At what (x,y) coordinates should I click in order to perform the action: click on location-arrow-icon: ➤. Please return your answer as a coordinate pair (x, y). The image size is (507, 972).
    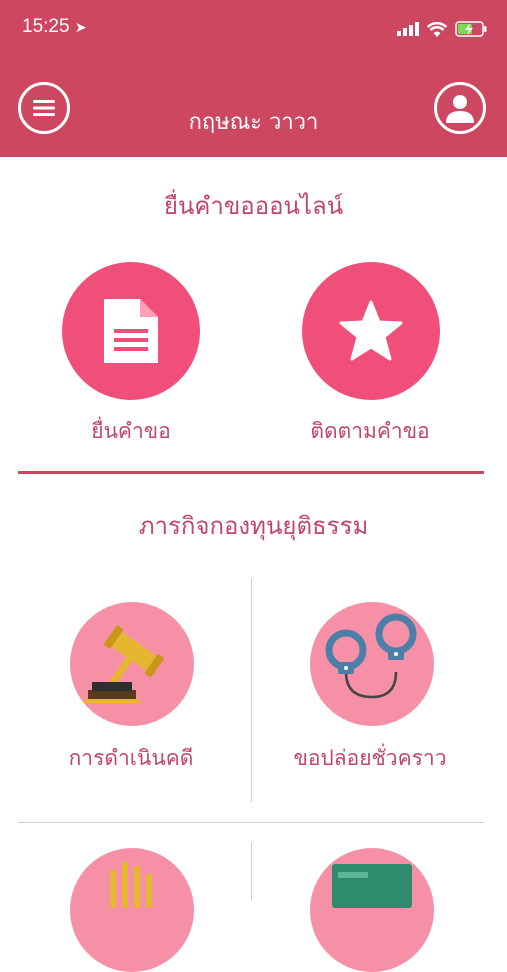
    Looking at the image, I should click on (80, 27).